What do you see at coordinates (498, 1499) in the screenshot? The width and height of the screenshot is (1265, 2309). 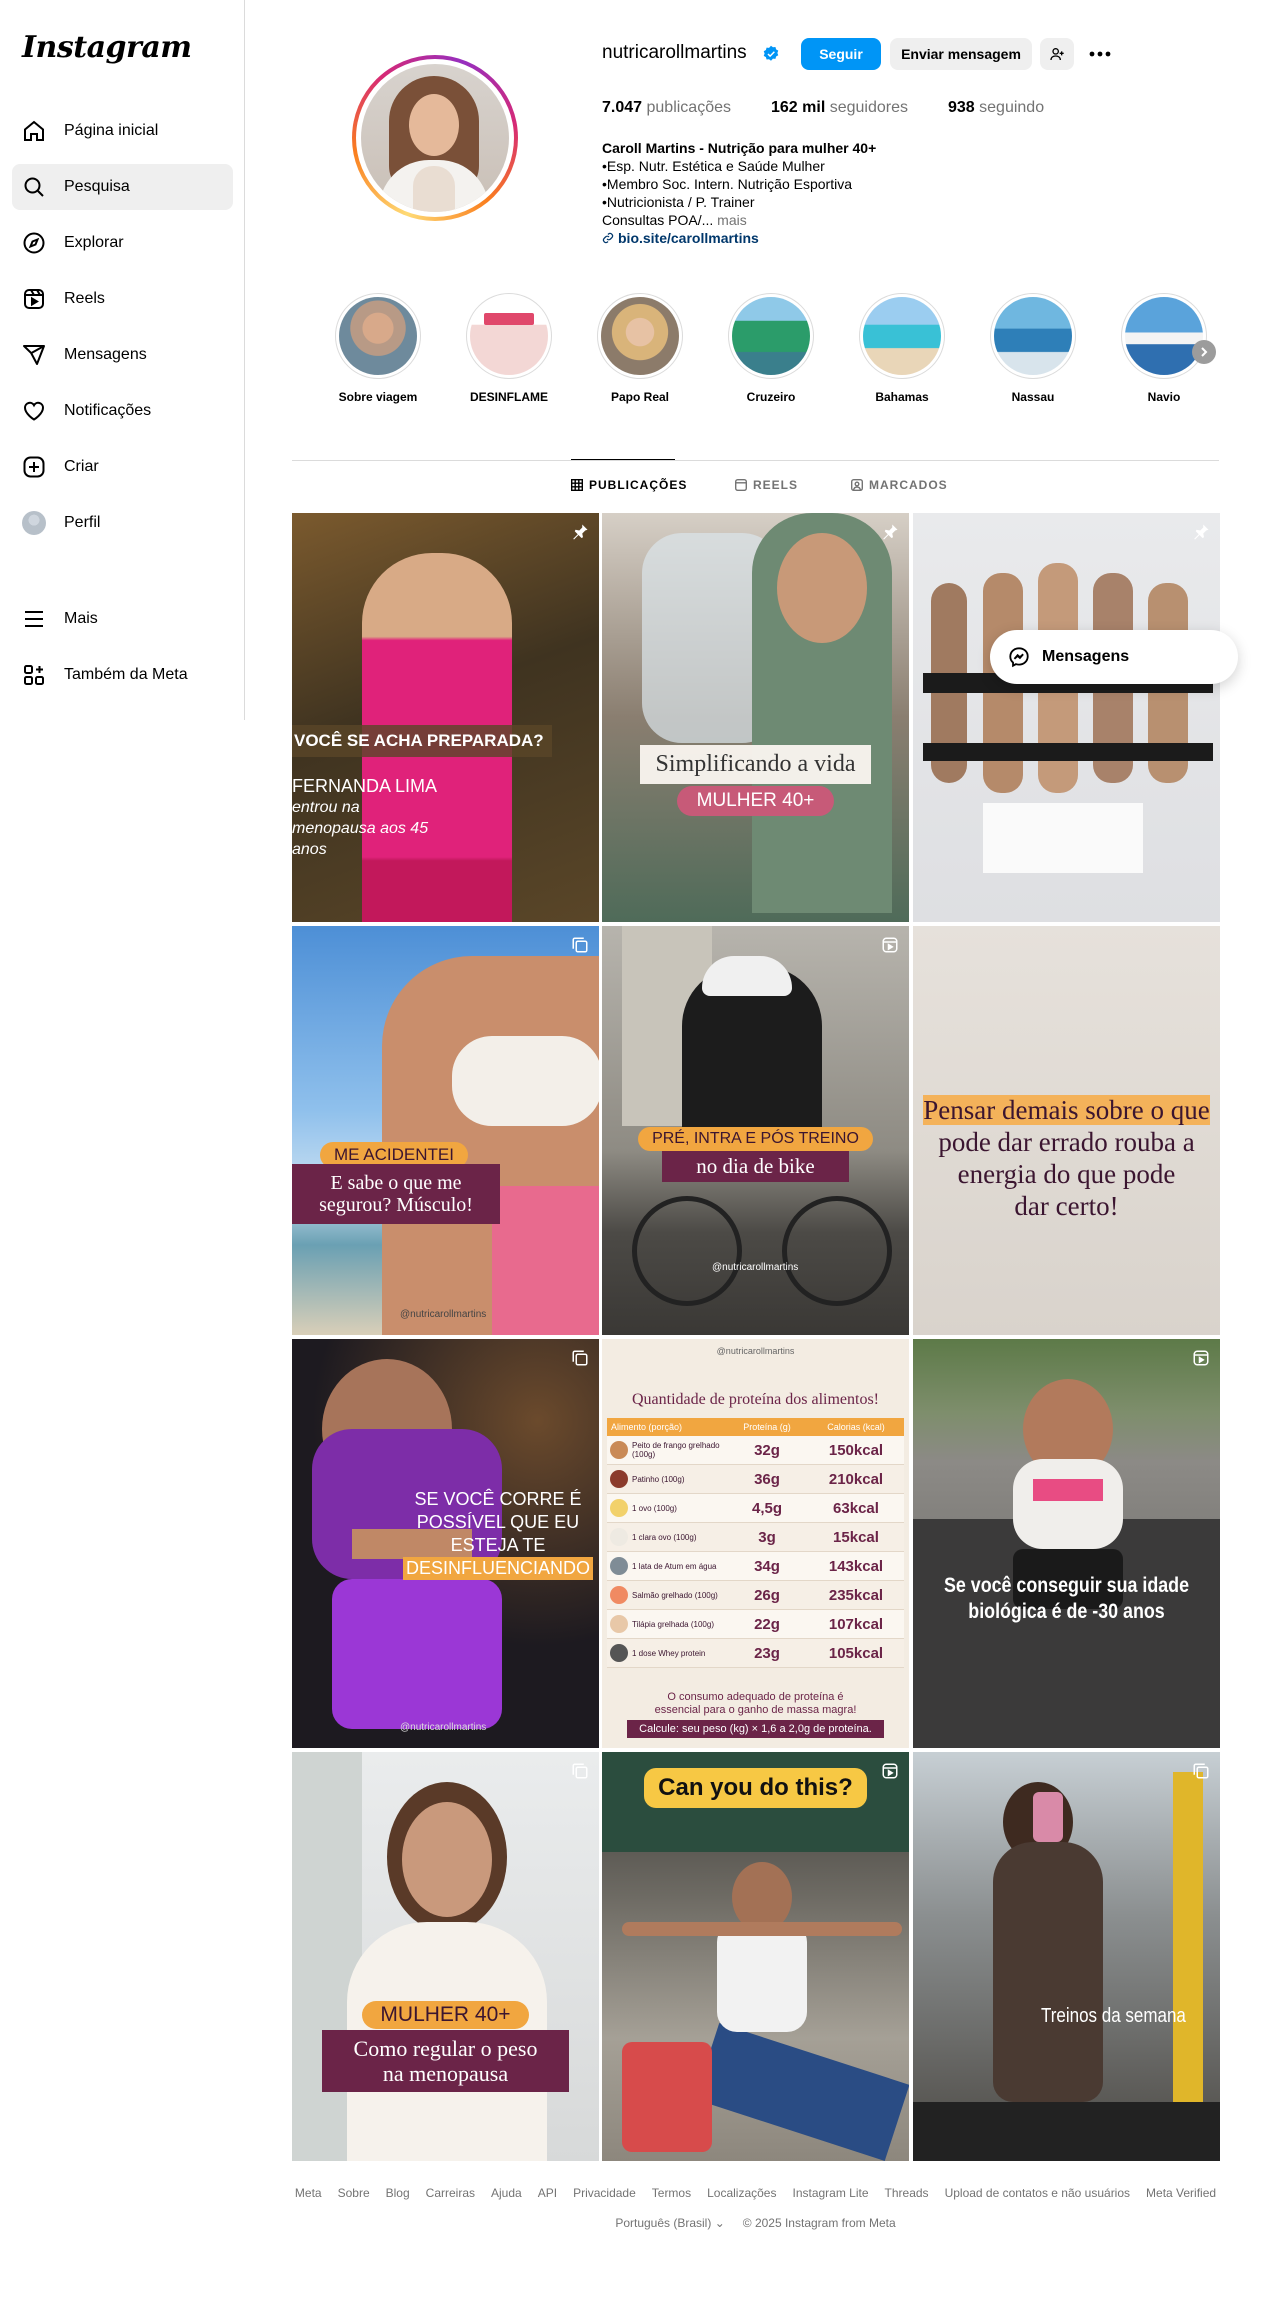 I see `post-caption-line: SE VOCÊ CORRE É` at bounding box center [498, 1499].